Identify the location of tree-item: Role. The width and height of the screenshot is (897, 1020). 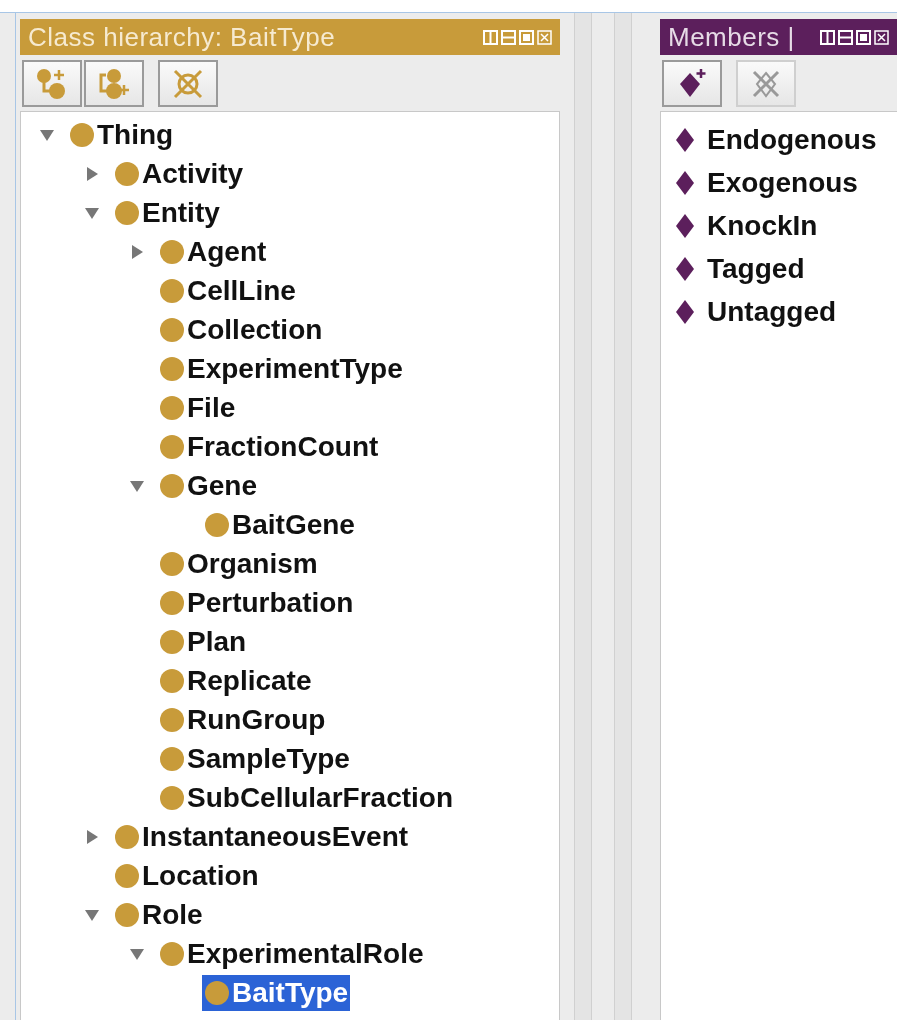
(158, 914).